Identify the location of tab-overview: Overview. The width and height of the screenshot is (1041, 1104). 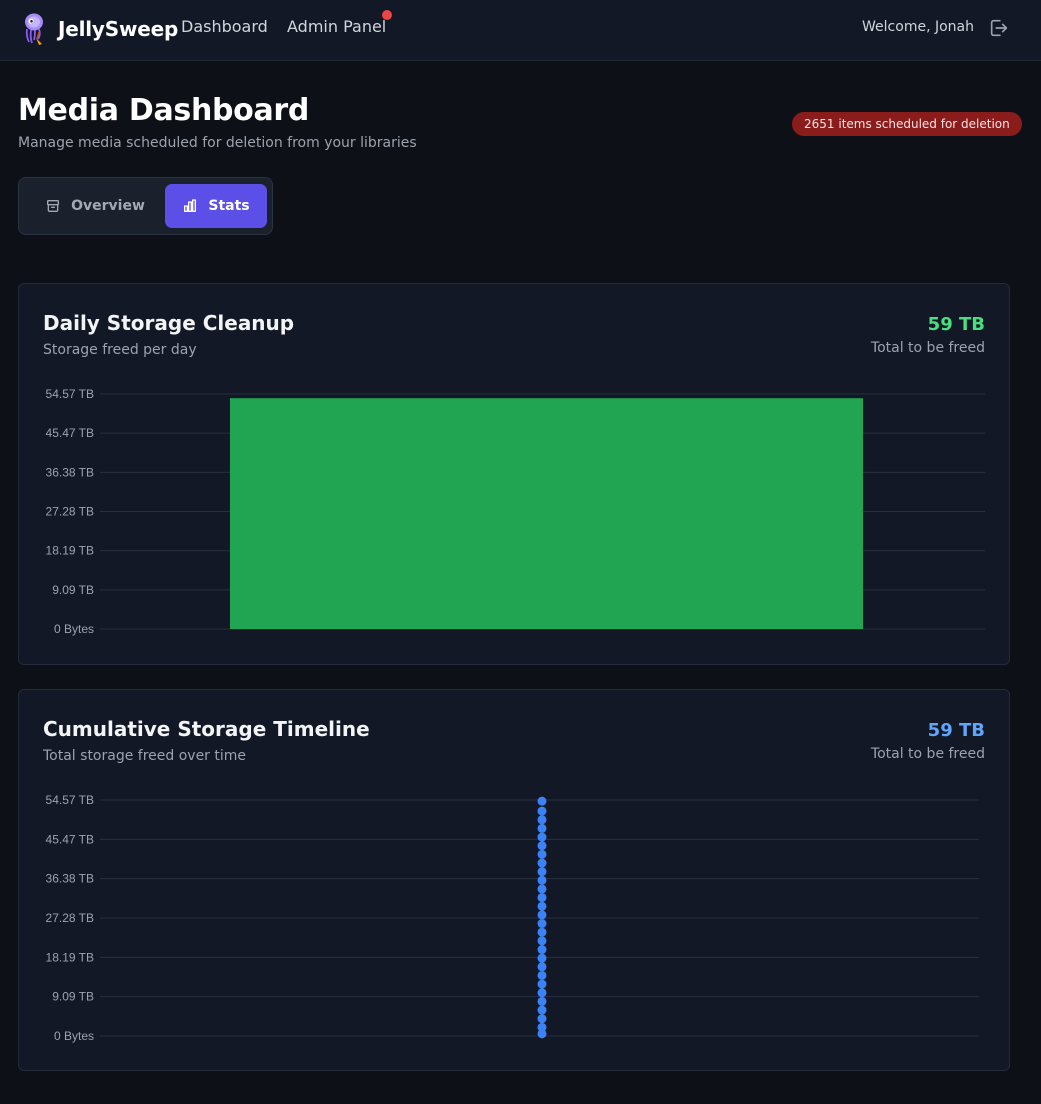
(95, 206).